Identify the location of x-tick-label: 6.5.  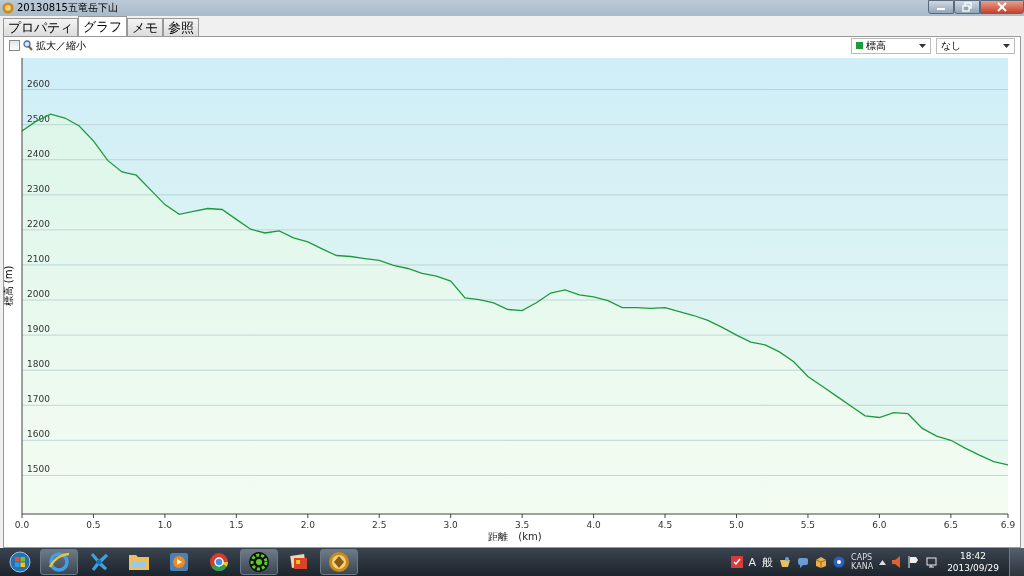
(950, 525).